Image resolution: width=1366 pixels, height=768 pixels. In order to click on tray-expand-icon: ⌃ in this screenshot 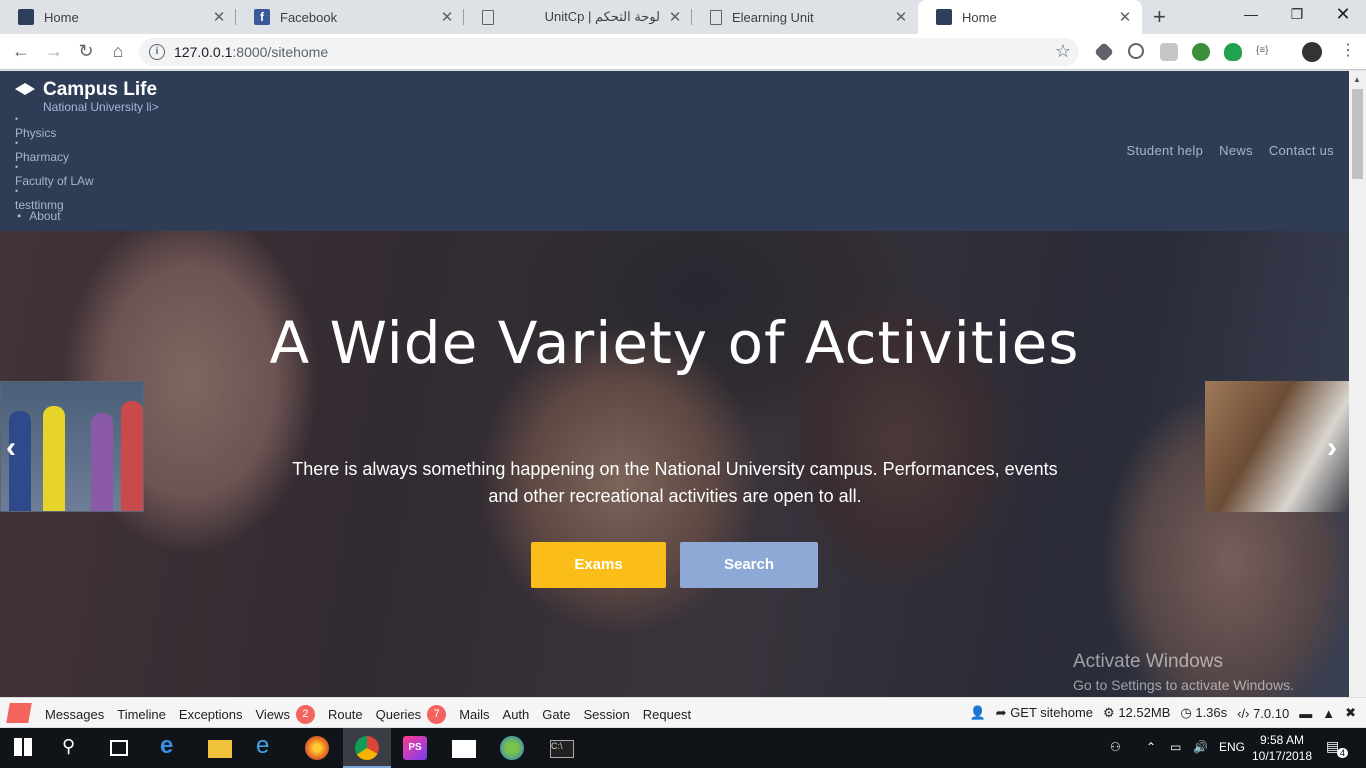, I will do `click(1151, 747)`.